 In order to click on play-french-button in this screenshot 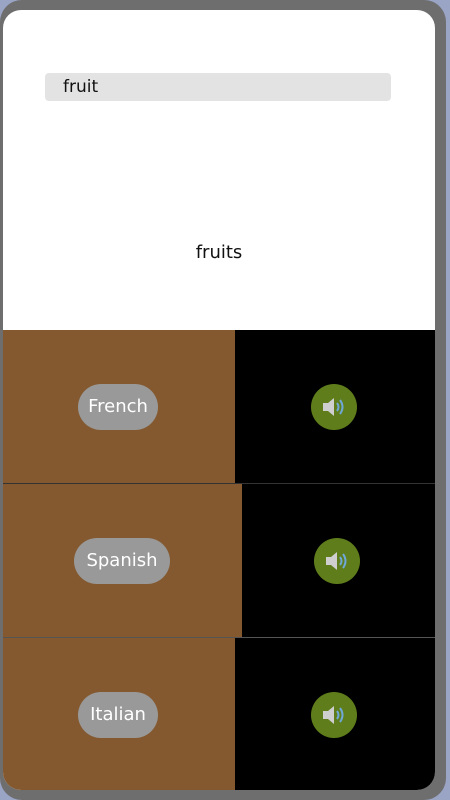, I will do `click(334, 407)`.